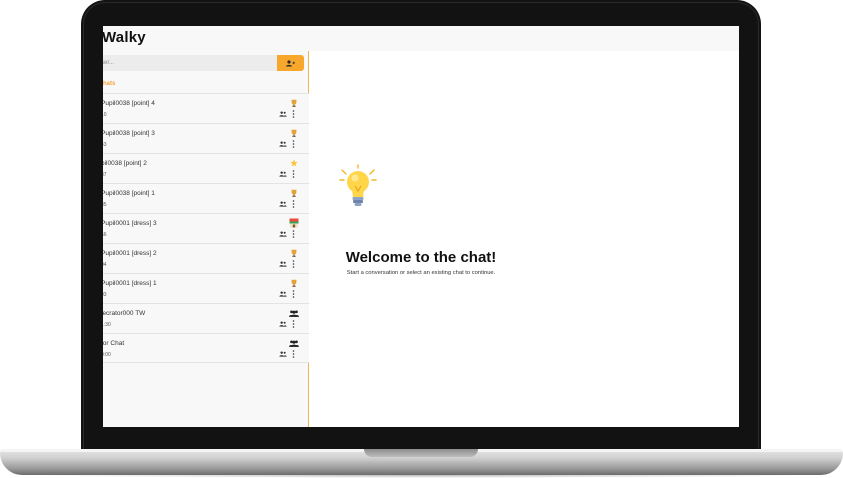 The image size is (843, 478). What do you see at coordinates (130, 223) in the screenshot?
I see `chat-name: Pupil0001 [dress] 3` at bounding box center [130, 223].